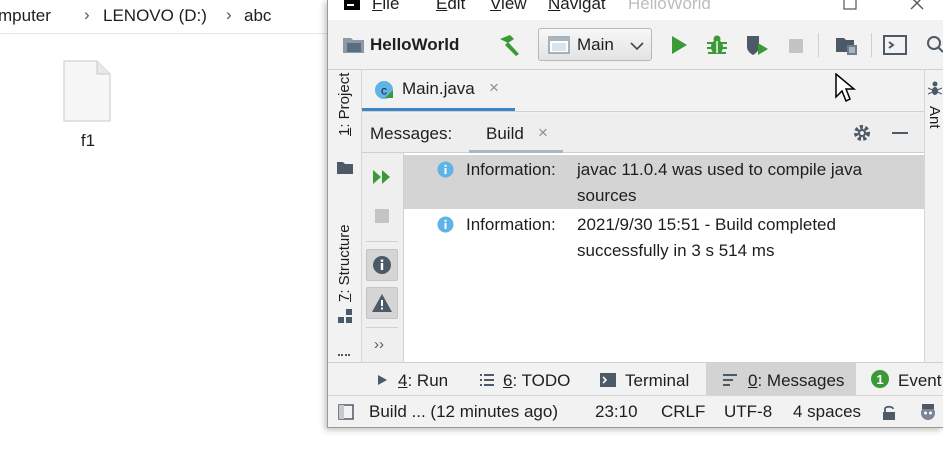  I want to click on caret-position: 23:10, so click(616, 412).